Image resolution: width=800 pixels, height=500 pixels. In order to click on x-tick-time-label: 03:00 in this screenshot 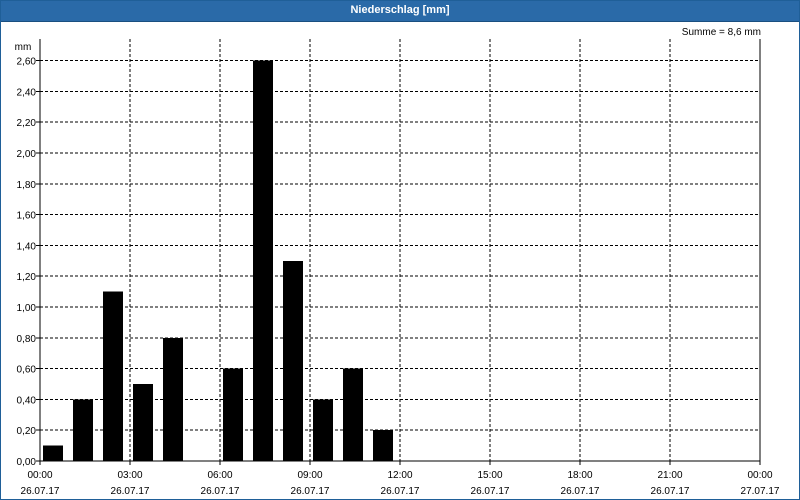, I will do `click(129, 475)`.